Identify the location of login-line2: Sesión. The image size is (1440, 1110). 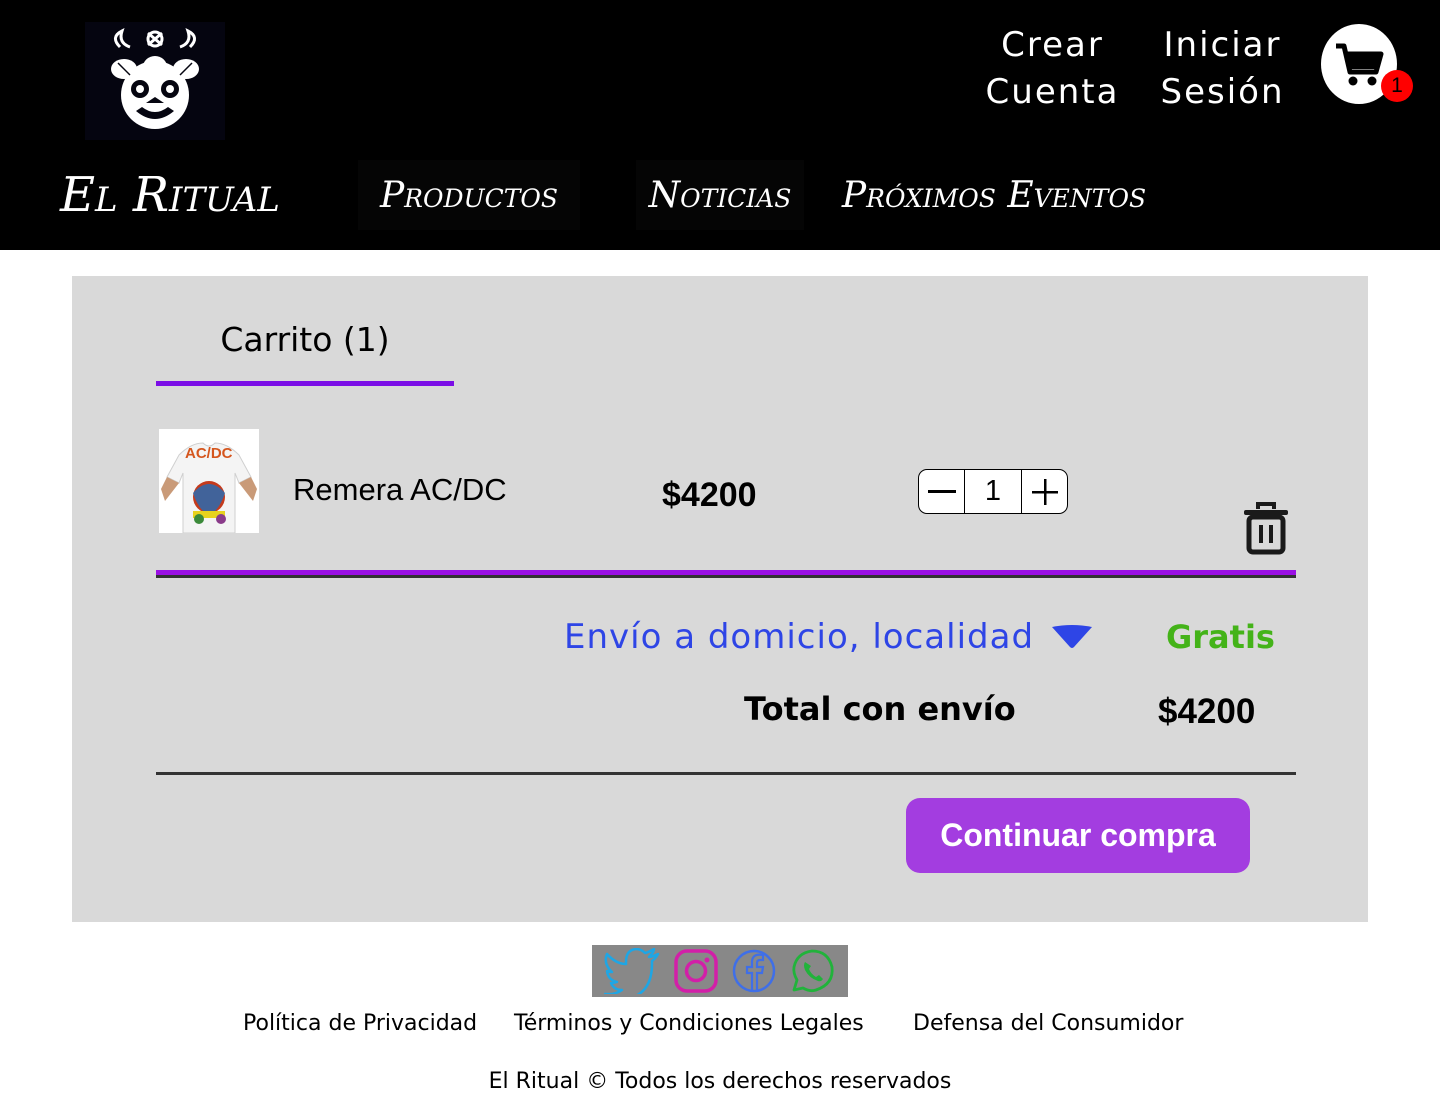
(1222, 92).